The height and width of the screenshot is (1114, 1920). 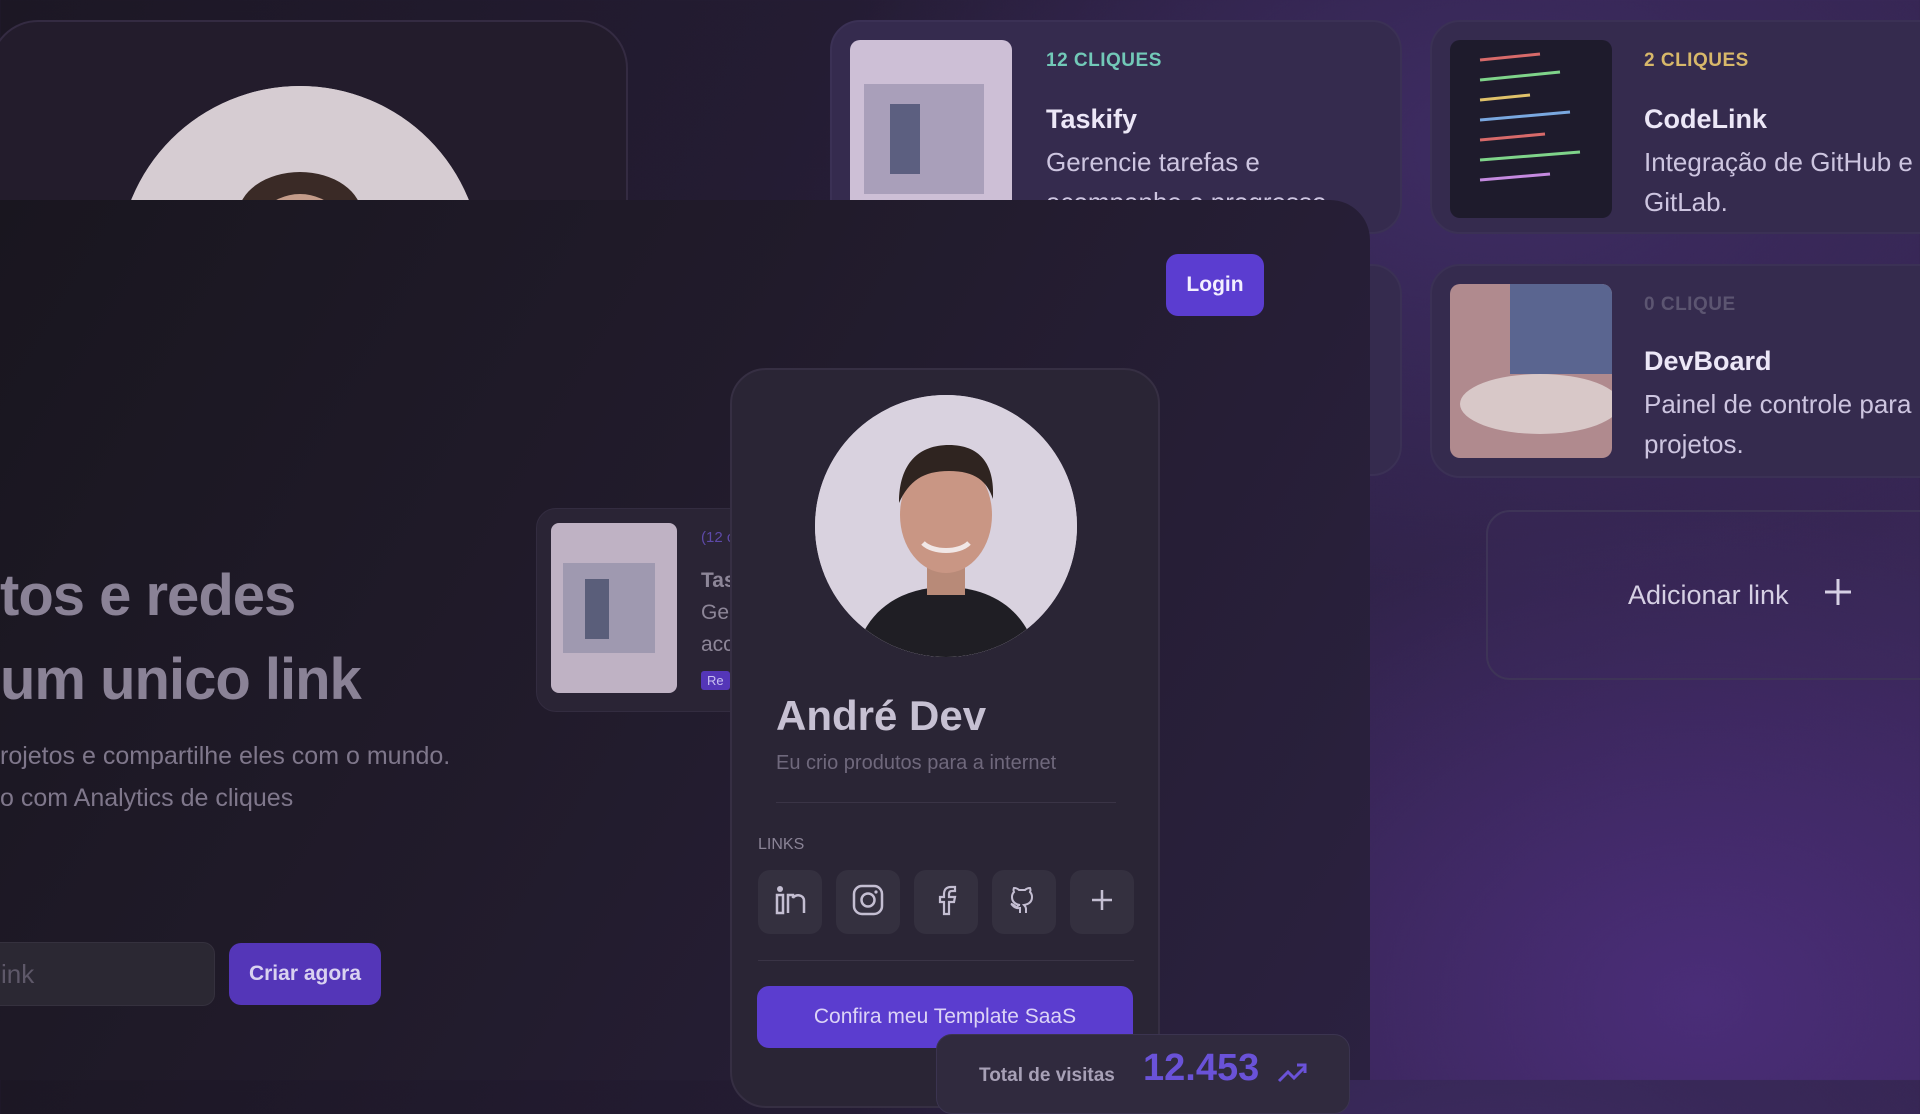 What do you see at coordinates (1201, 1068) in the screenshot?
I see `visits-value: 12.453` at bounding box center [1201, 1068].